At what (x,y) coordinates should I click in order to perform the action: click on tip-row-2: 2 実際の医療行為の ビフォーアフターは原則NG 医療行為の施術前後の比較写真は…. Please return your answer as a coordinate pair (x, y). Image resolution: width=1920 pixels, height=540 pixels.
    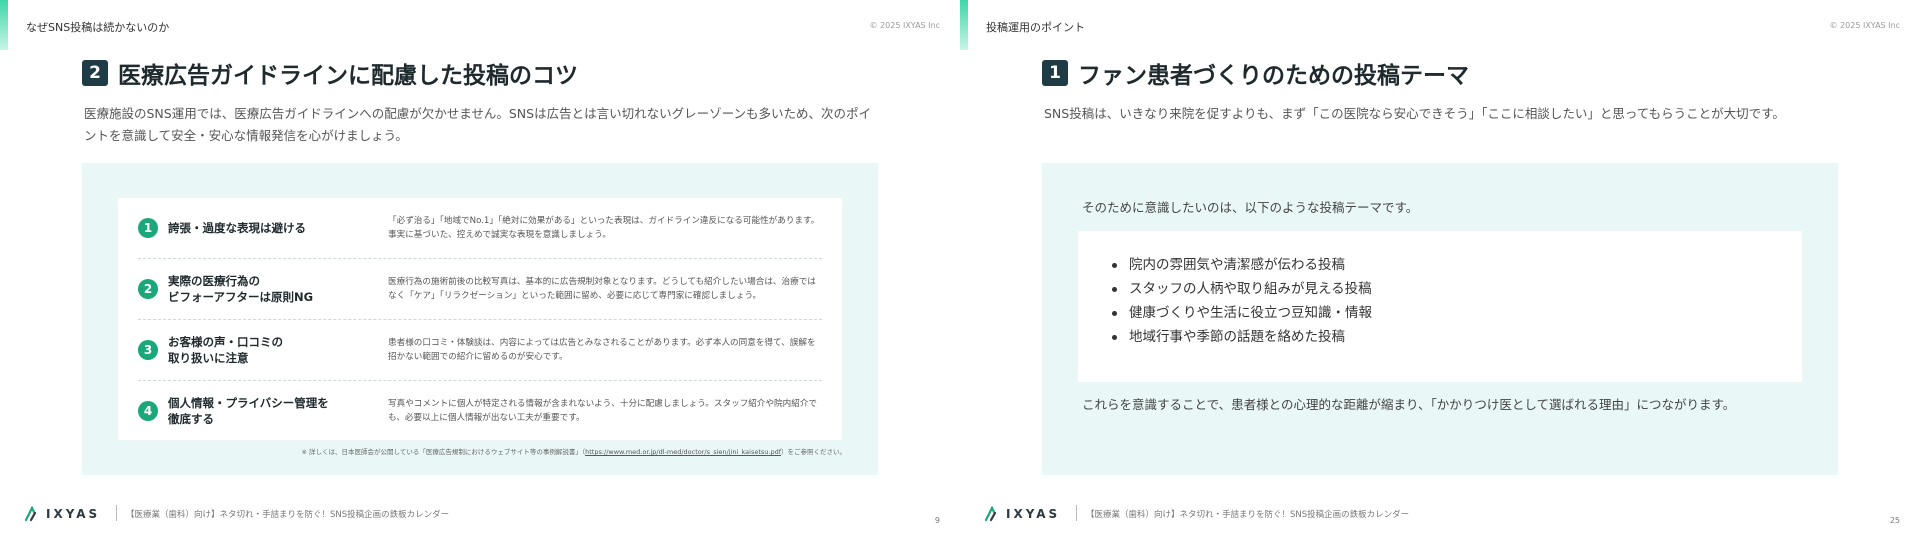
    Looking at the image, I should click on (480, 289).